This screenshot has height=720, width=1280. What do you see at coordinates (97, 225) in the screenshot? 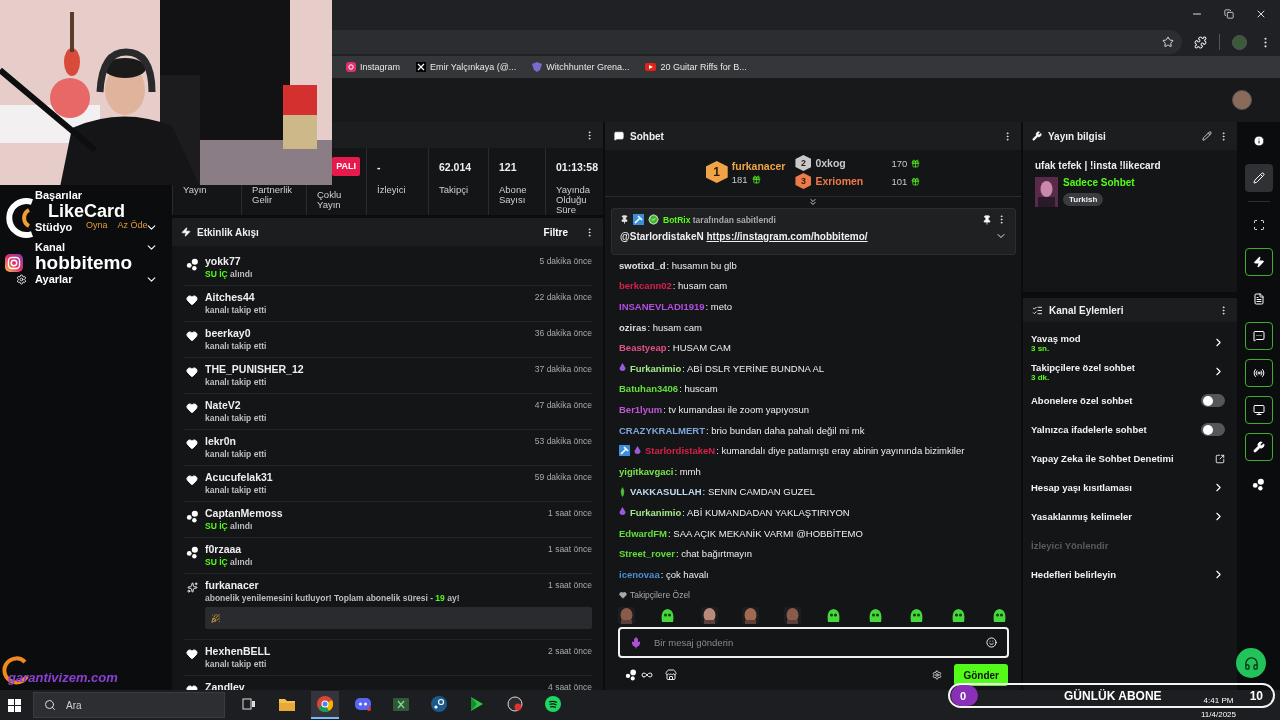
I see `tagline: Oyna` at bounding box center [97, 225].